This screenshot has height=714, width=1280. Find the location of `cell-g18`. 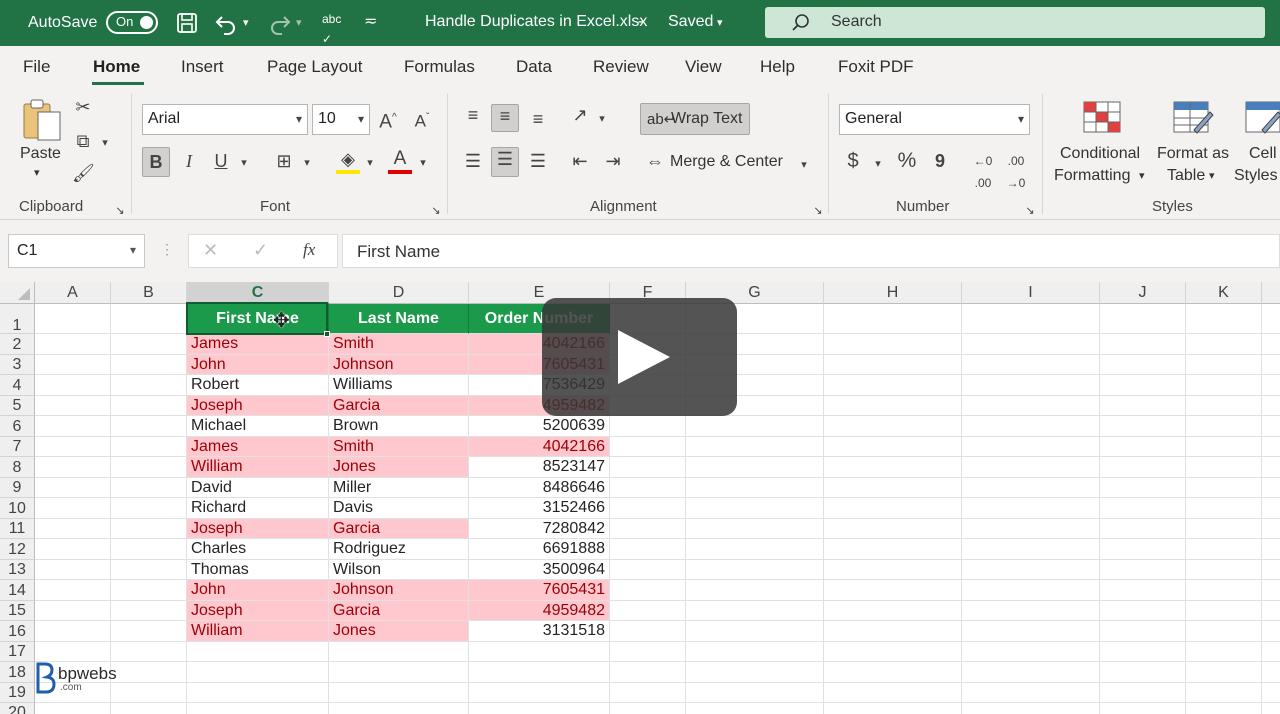

cell-g18 is located at coordinates (755, 672).